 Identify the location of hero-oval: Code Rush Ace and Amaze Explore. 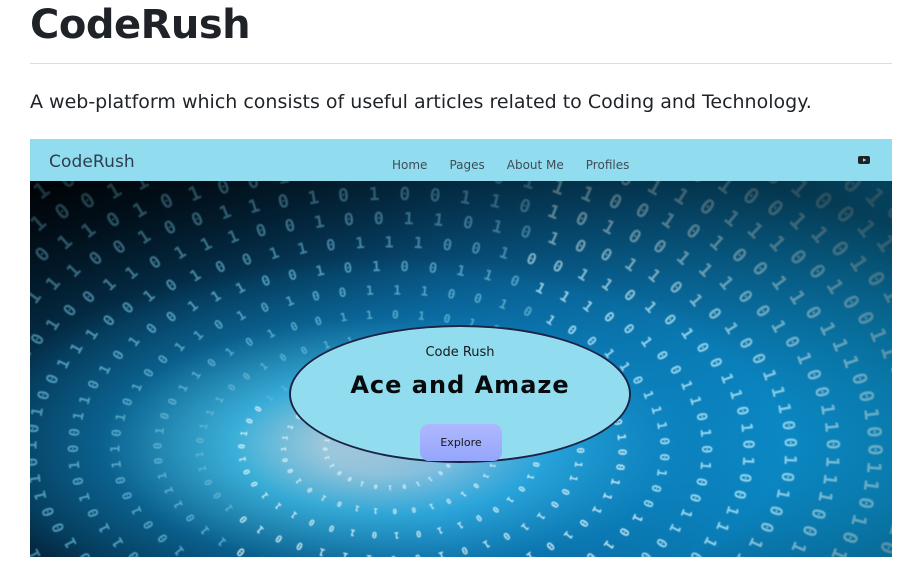
(460, 394).